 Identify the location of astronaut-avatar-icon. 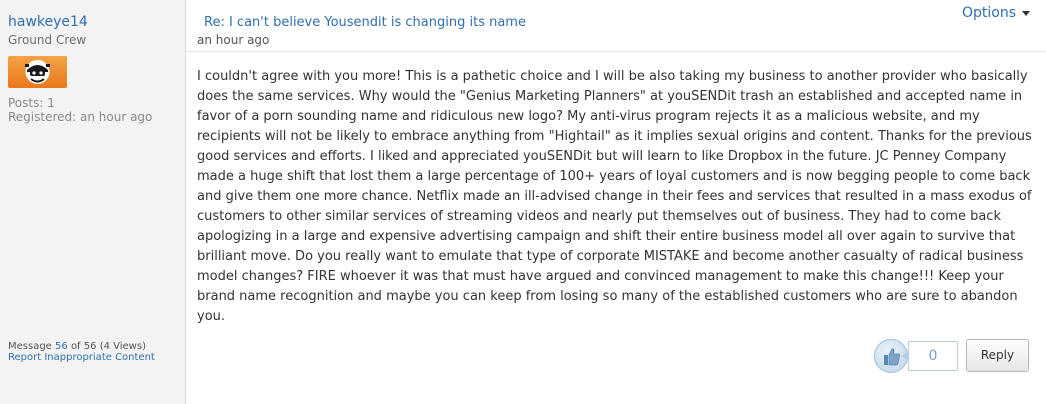
(37, 72).